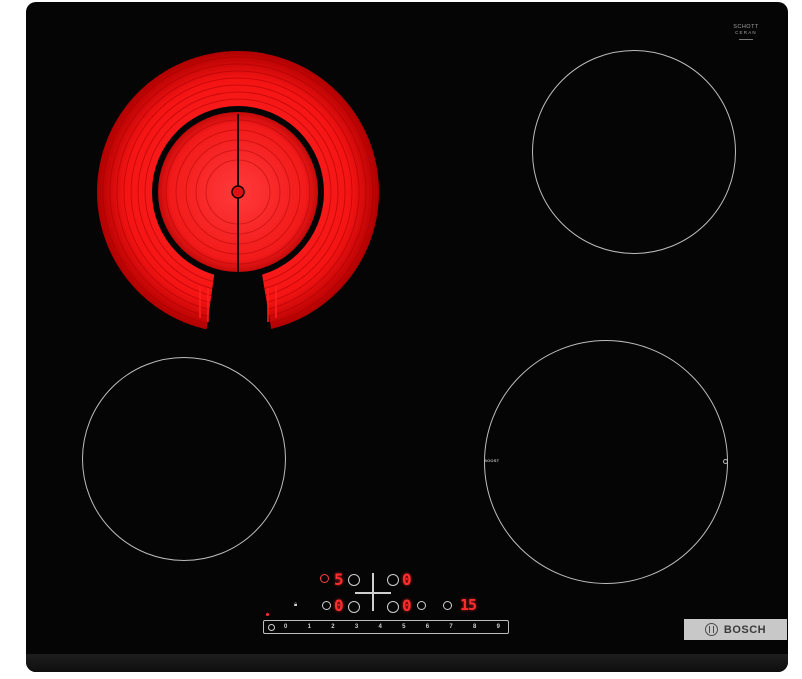 Image resolution: width=802 pixels, height=679 pixels. Describe the element at coordinates (634, 152) in the screenshot. I see `rear-right-zone-ring` at that location.